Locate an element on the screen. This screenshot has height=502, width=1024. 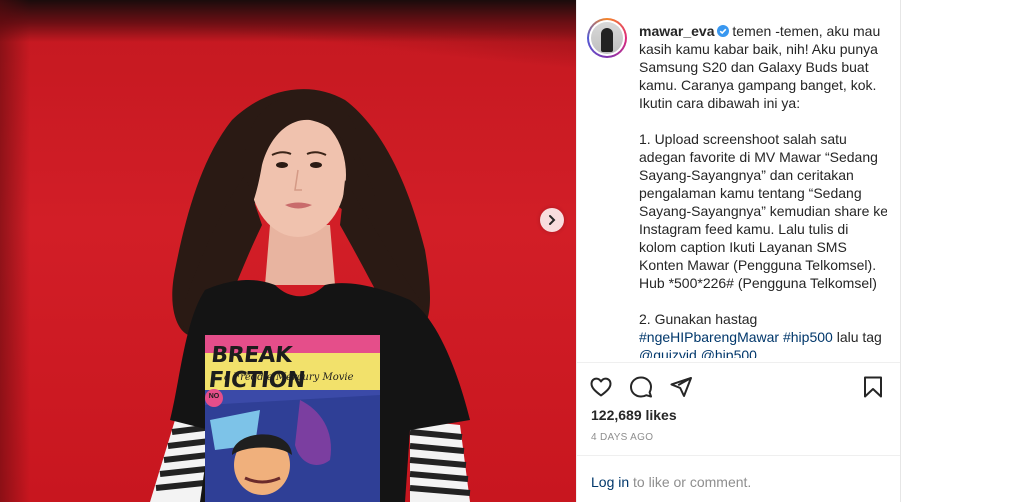
hashtag-link: #hip500 is located at coordinates (808, 337).